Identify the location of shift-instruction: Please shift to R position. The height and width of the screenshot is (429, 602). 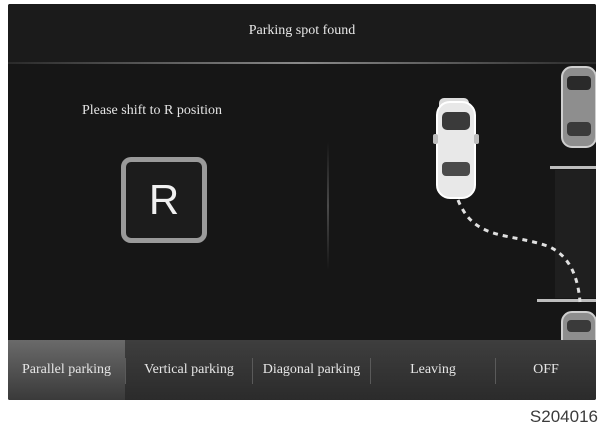
(152, 110).